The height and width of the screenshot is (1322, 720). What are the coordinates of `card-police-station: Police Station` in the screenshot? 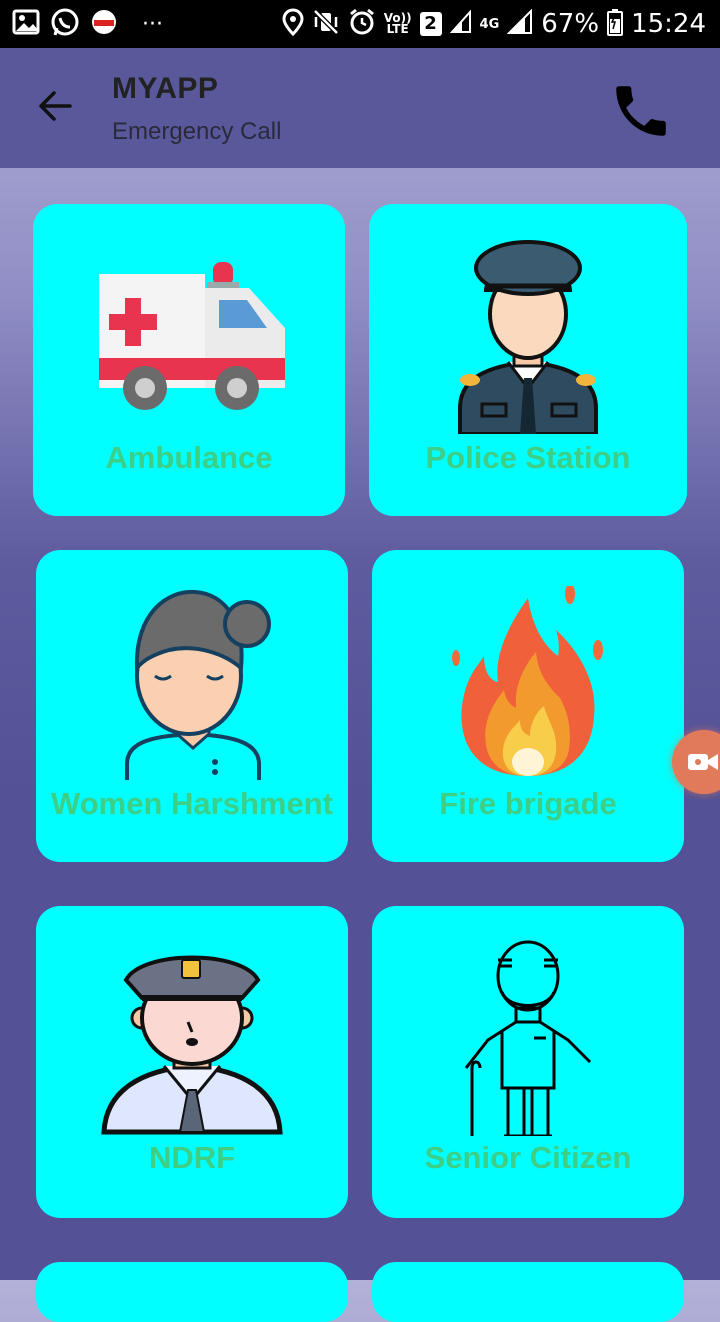 It's located at (528, 360).